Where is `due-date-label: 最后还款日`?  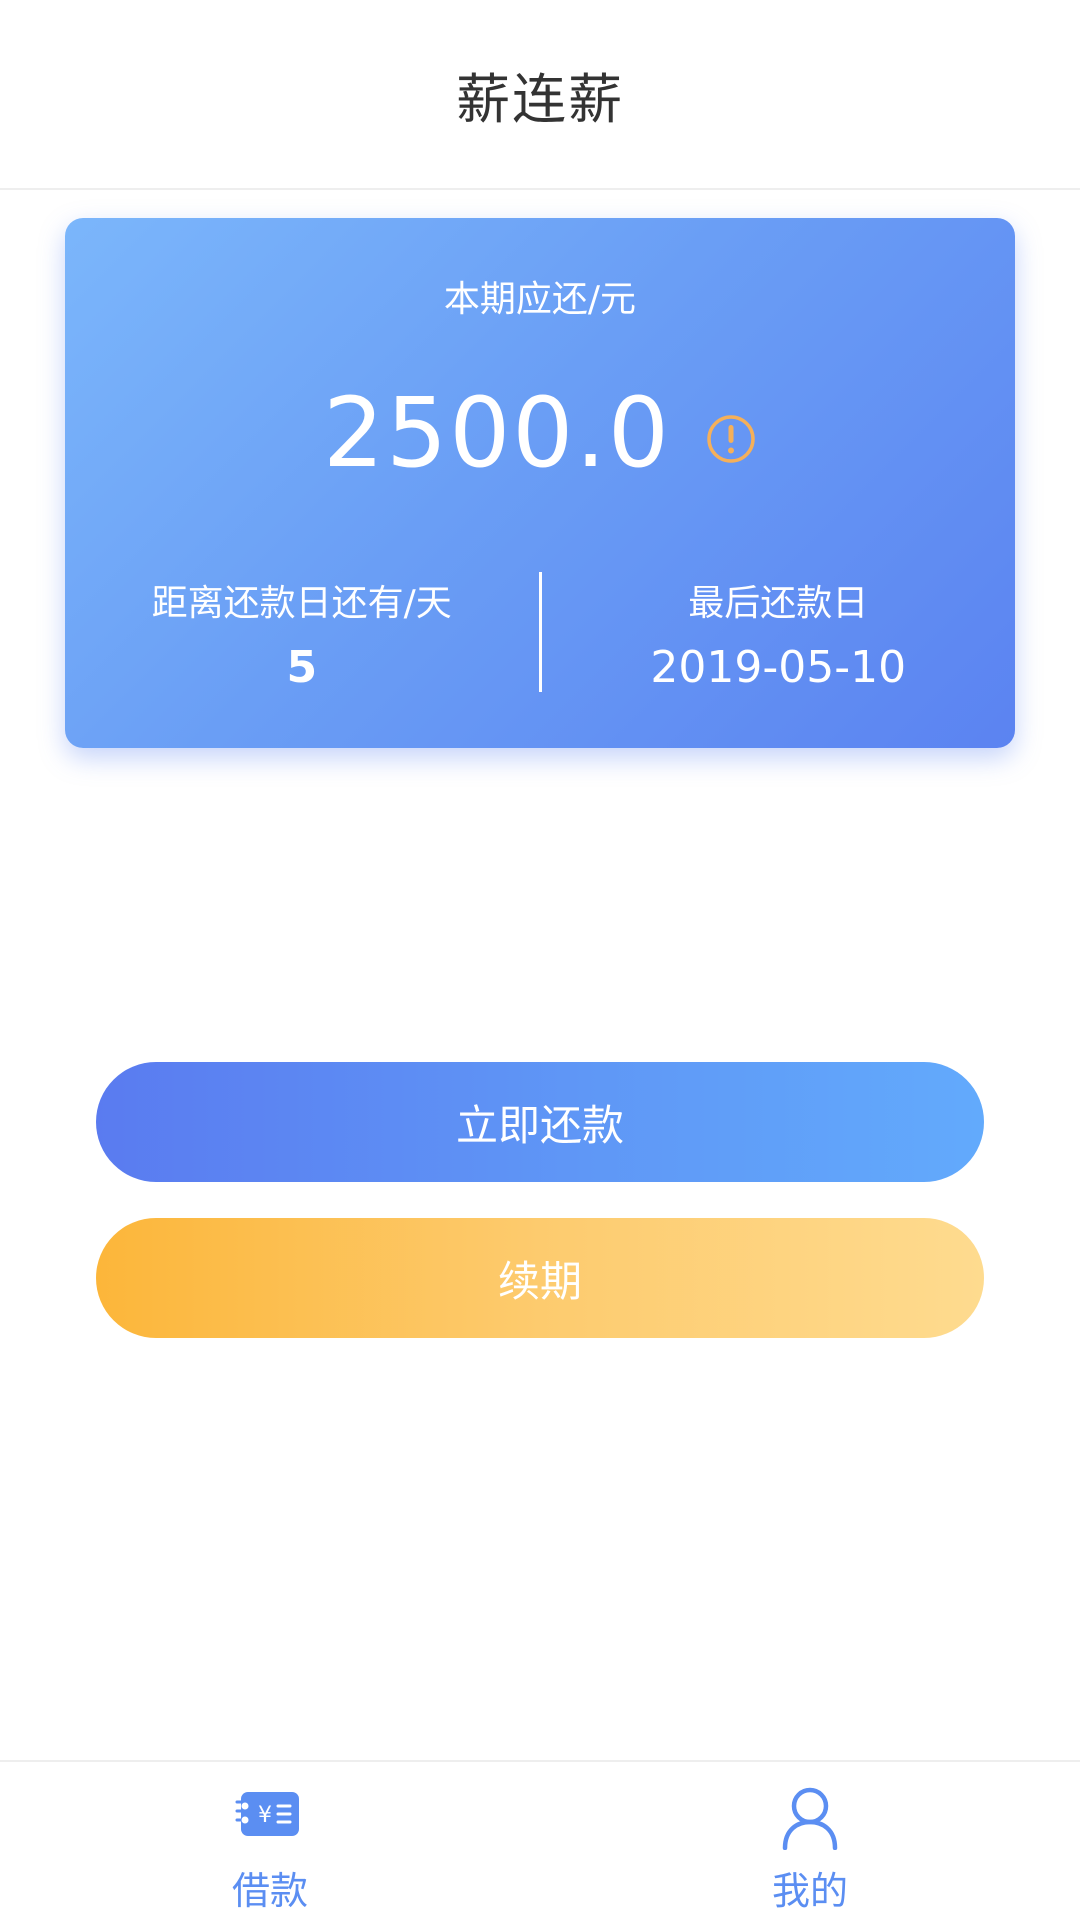
due-date-label: 最后还款日 is located at coordinates (778, 603).